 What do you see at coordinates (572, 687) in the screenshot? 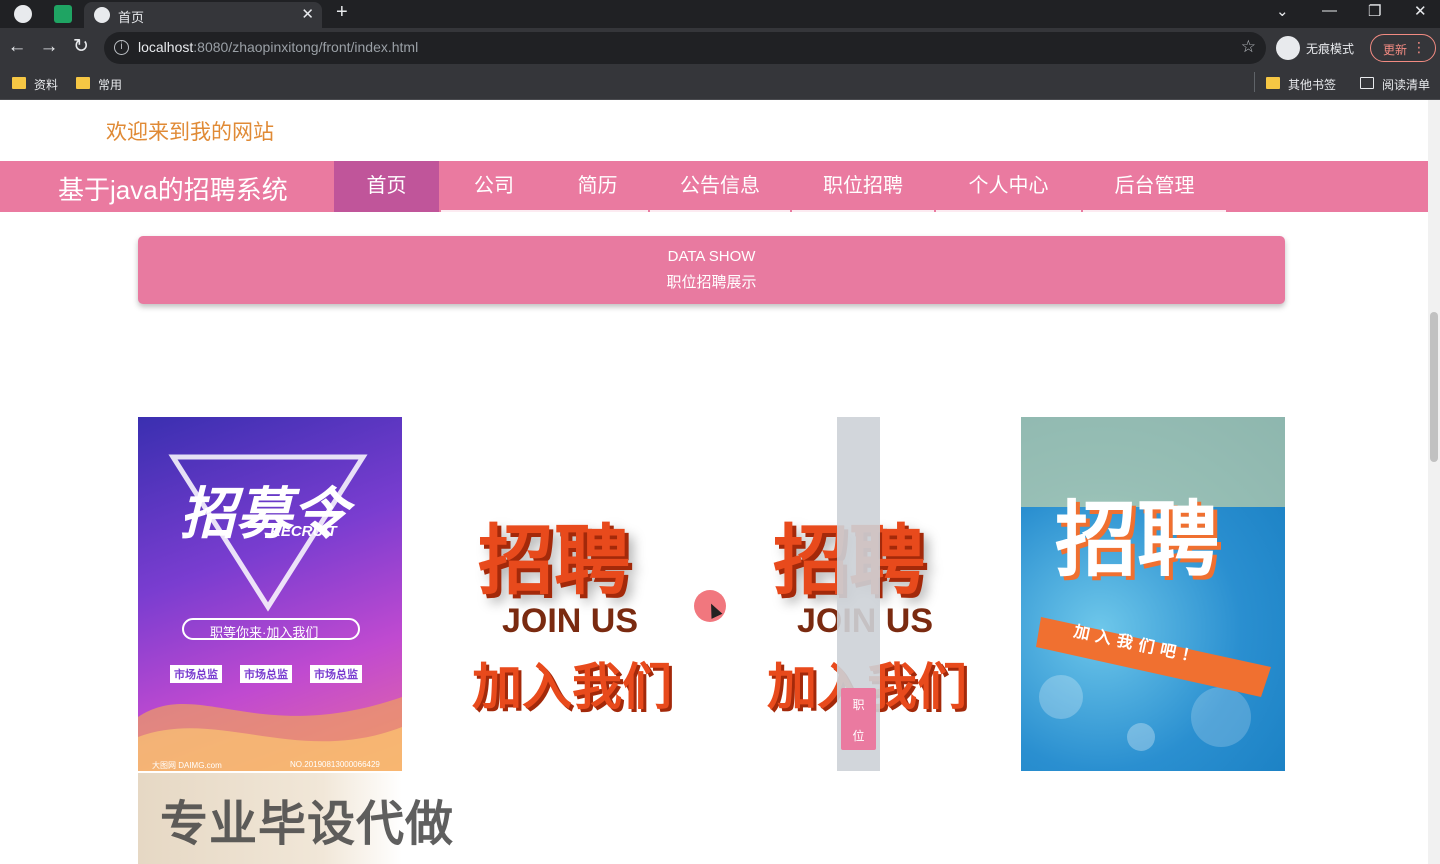
I see `card2-cn: 加入我们` at bounding box center [572, 687].